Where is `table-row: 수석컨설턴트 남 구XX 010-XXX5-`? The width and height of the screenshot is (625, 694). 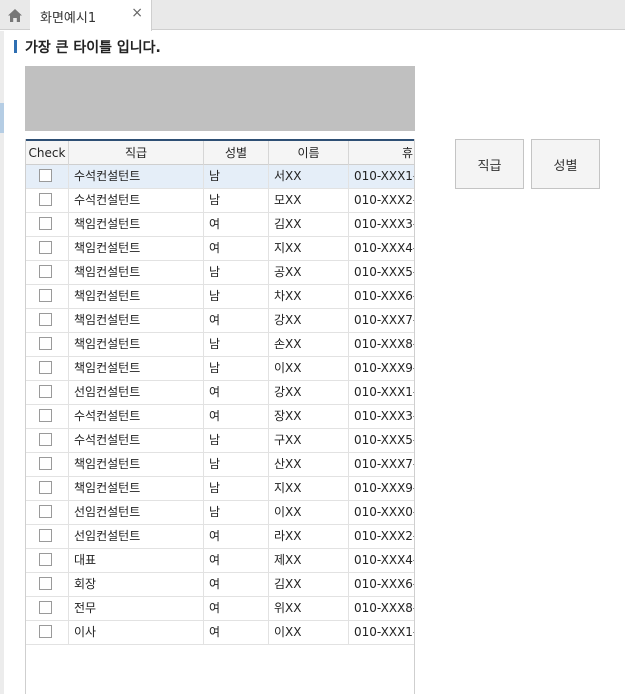
table-row: 수석컨설턴트 남 구XX 010-XXX5- is located at coordinates (220, 441).